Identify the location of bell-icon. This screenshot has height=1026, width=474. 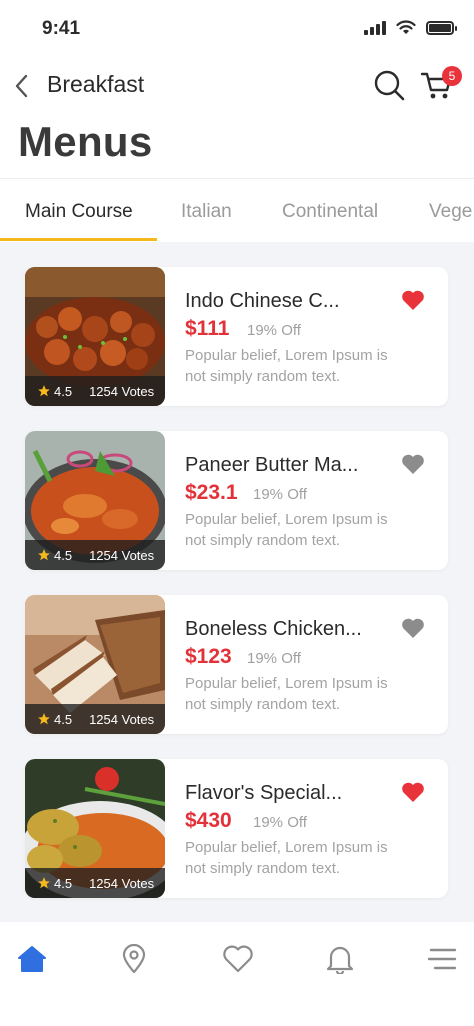
(340, 960).